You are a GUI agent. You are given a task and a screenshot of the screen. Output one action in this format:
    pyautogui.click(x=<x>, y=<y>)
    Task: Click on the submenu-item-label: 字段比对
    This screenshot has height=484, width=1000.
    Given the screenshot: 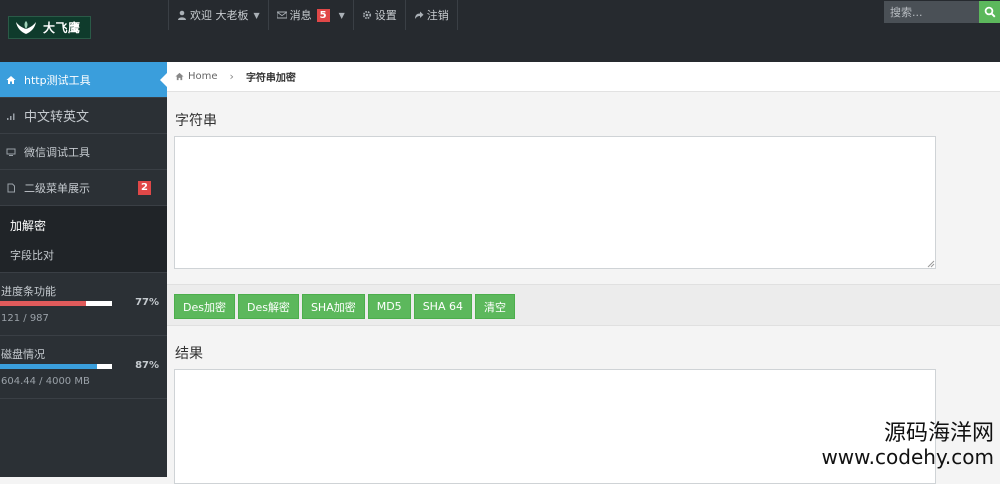 What is the action you would take?
    pyautogui.click(x=32, y=255)
    